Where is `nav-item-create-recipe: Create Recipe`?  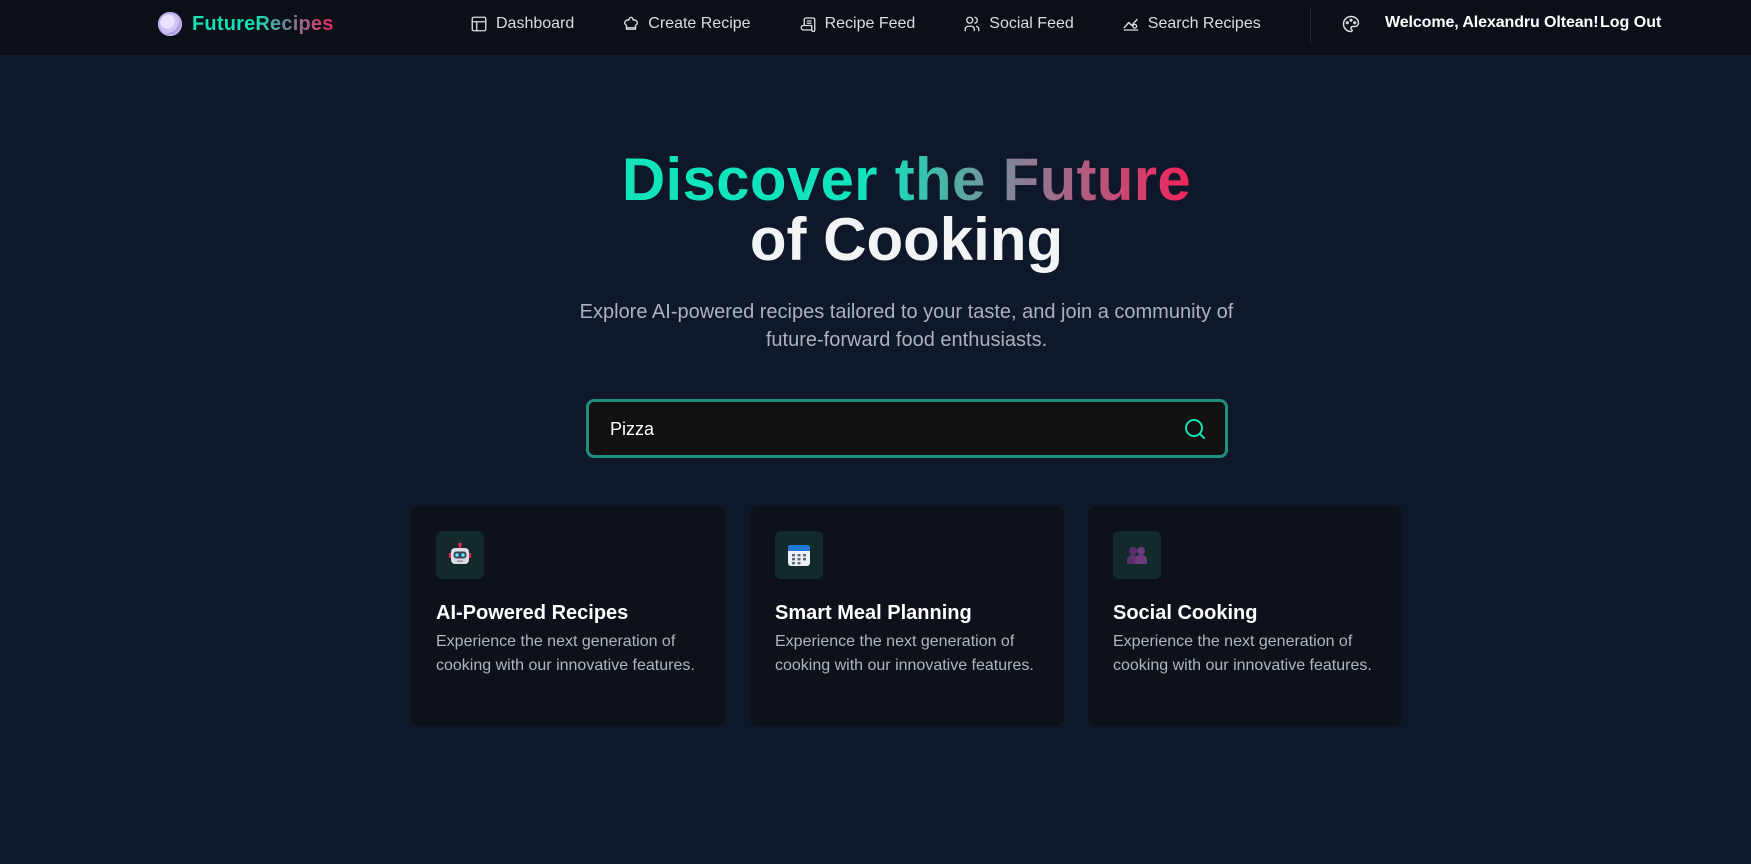
nav-item-create-recipe: Create Recipe is located at coordinates (686, 24).